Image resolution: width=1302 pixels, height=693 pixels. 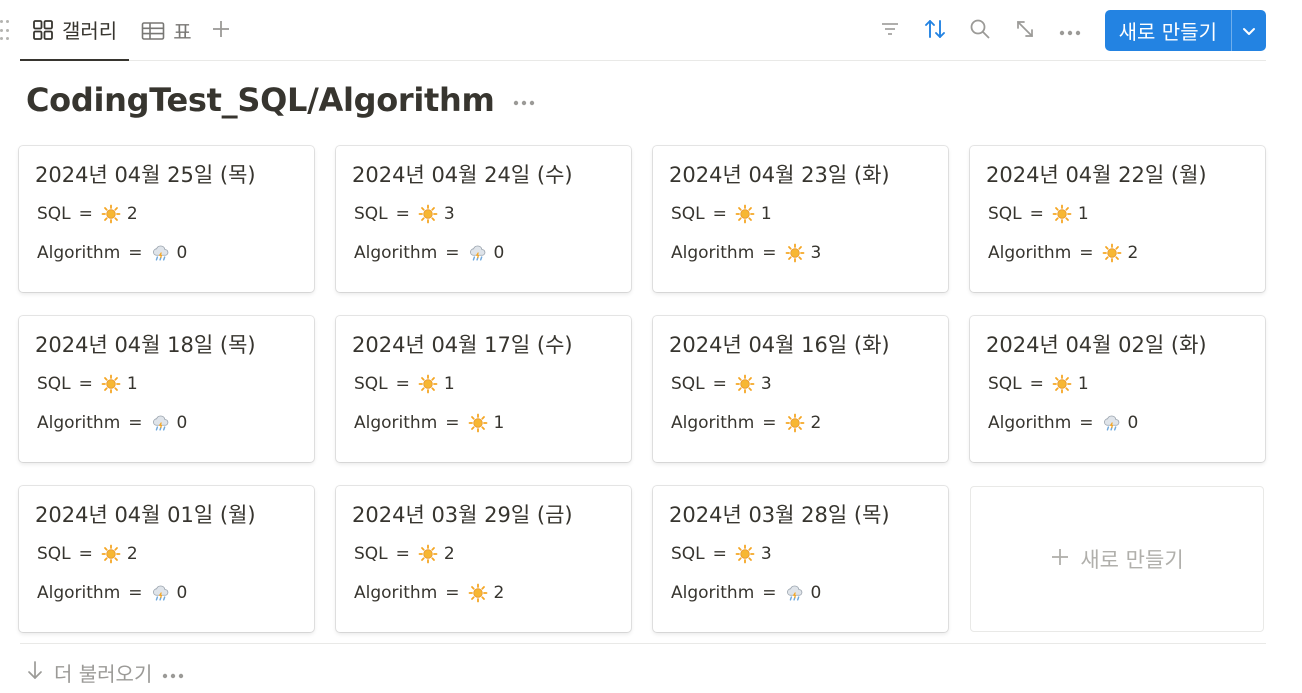 I want to click on card-title: 2024년 04월 24일 (수), so click(x=462, y=175).